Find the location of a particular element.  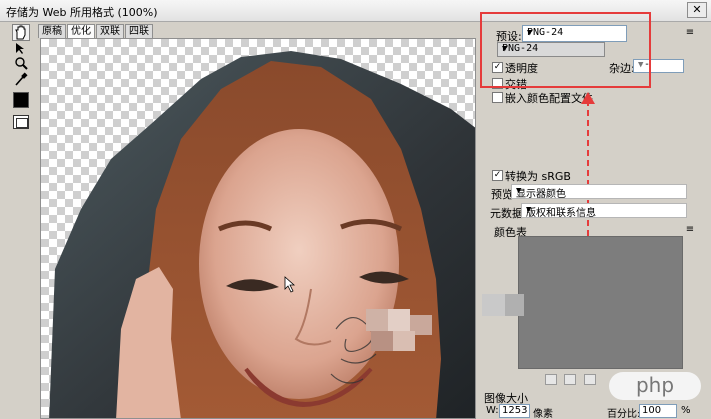

color-table-menu-icon: ≡ is located at coordinates (690, 230).